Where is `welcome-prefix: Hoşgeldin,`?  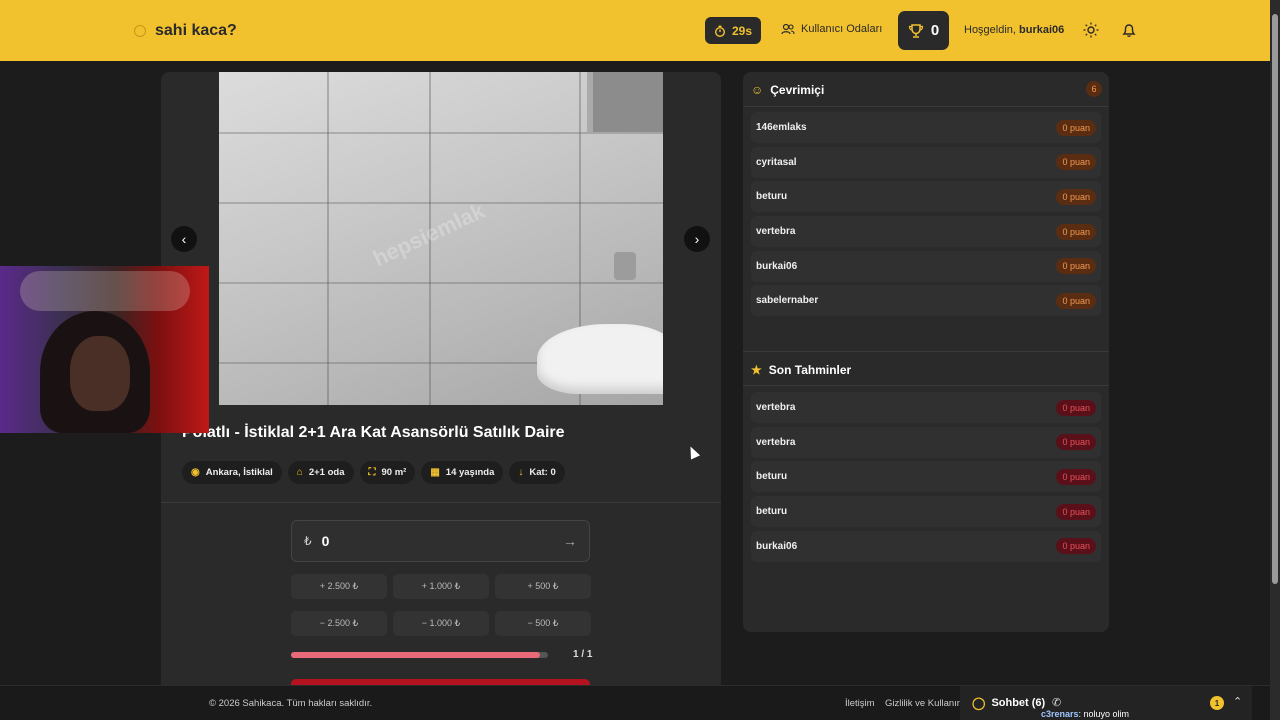 welcome-prefix: Hoşgeldin, is located at coordinates (990, 30).